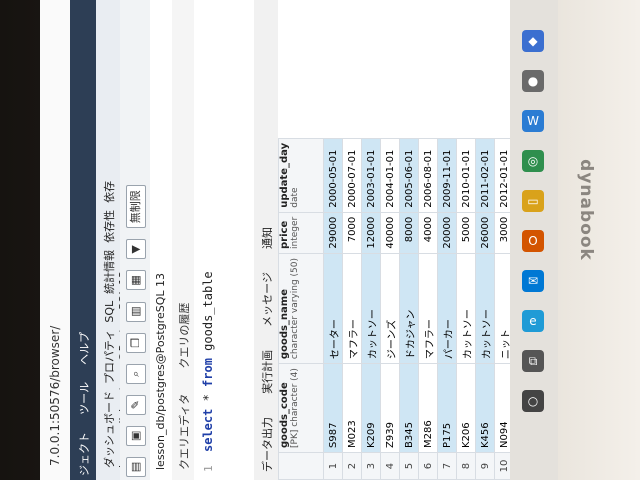  I want to click on cell-price: 20000, so click(447, 233).